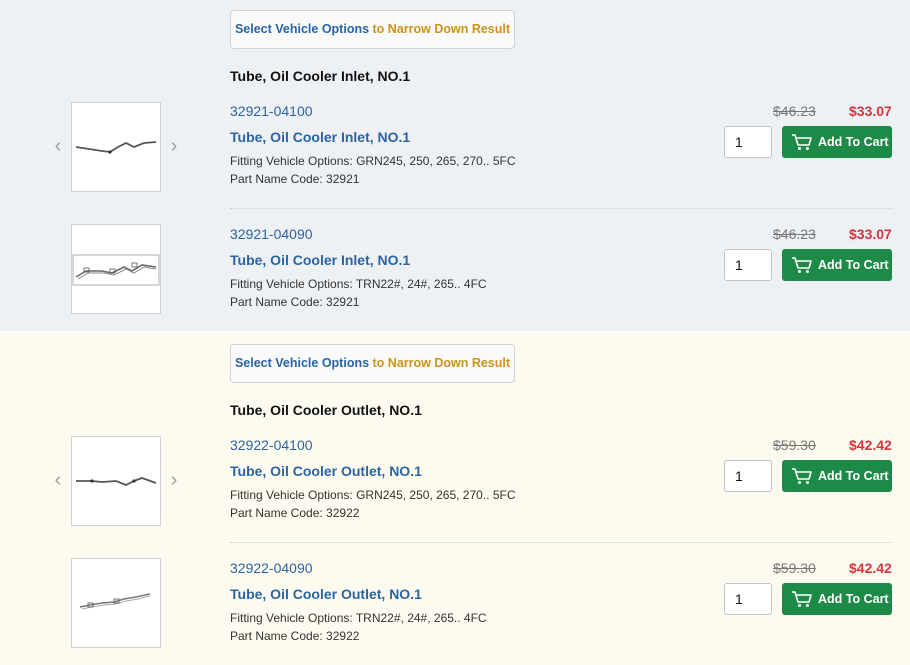  I want to click on part-number-link: 32922-04100, so click(271, 445).